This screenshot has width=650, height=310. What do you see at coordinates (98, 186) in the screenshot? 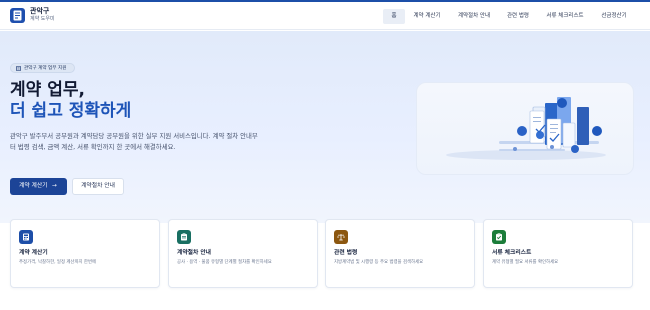
I see `contract-procedure-button: 계약절차 안내` at bounding box center [98, 186].